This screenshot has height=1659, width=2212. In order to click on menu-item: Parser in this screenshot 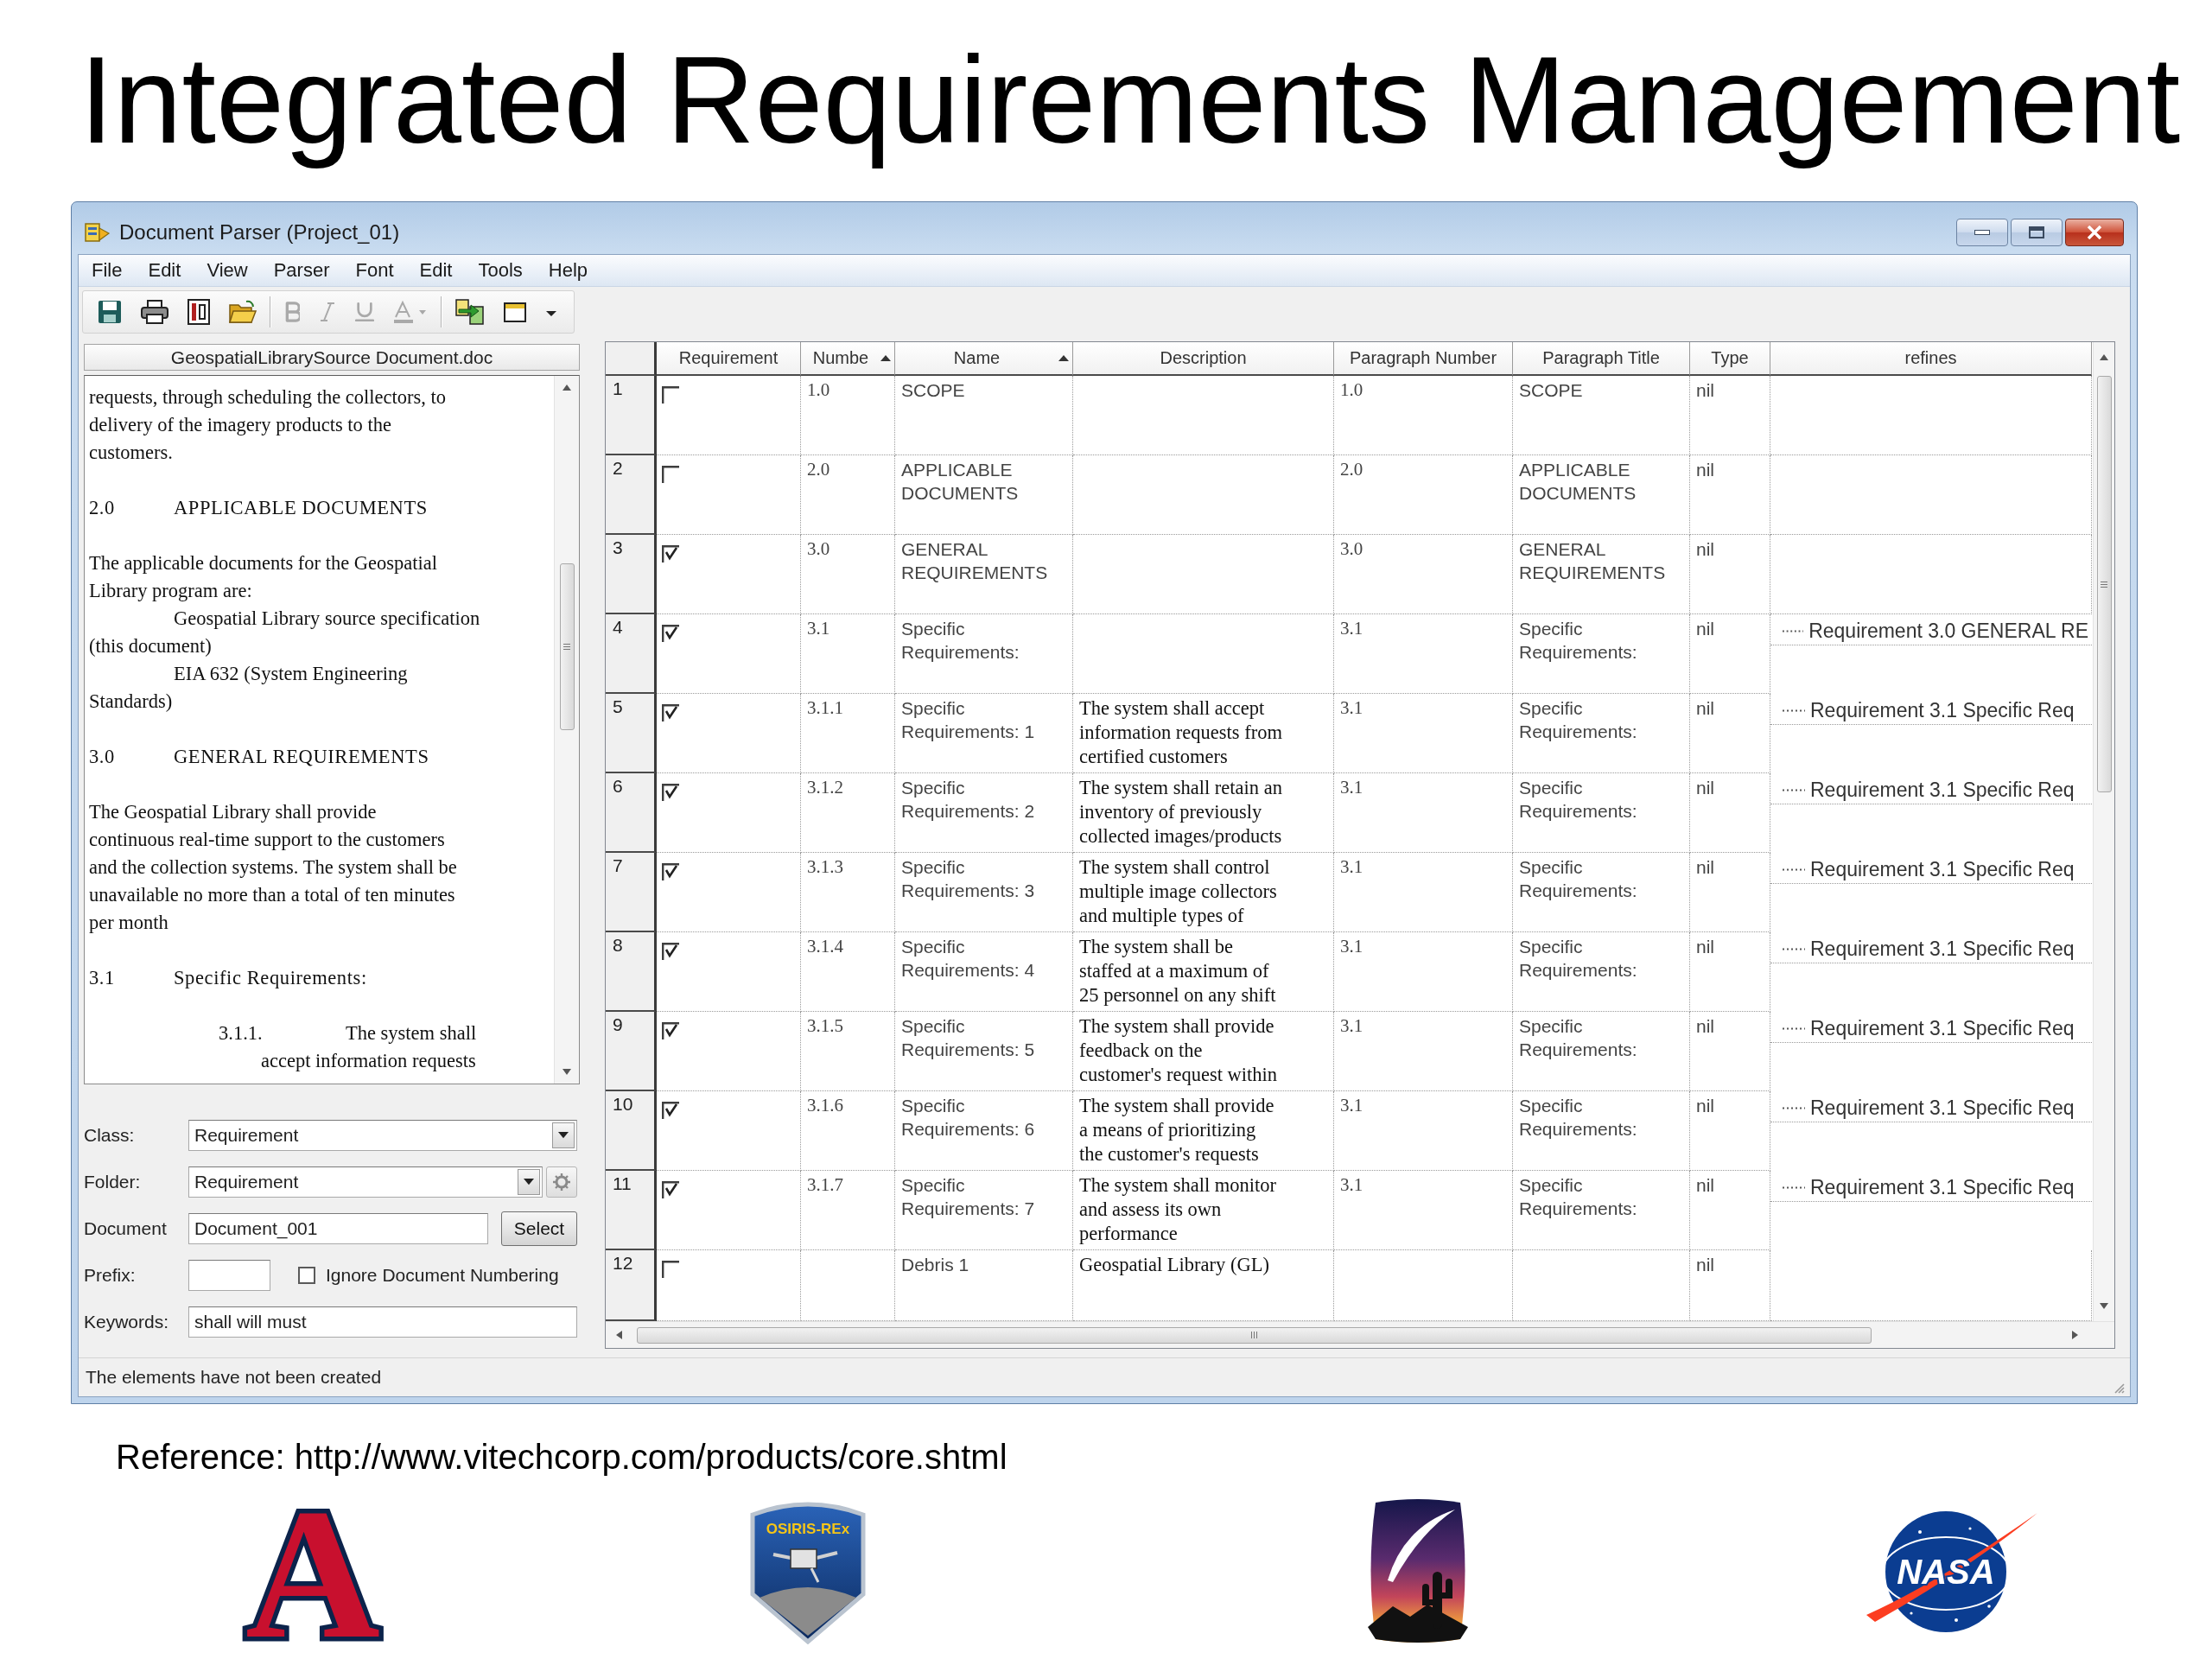, I will do `click(301, 270)`.